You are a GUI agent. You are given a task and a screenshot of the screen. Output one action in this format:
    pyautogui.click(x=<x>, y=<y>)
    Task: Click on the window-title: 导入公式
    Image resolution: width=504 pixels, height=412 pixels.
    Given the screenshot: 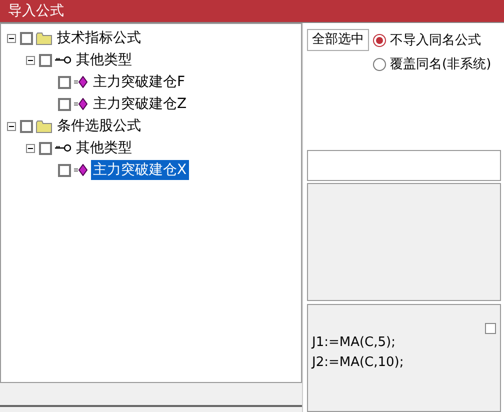 What is the action you would take?
    pyautogui.click(x=36, y=11)
    